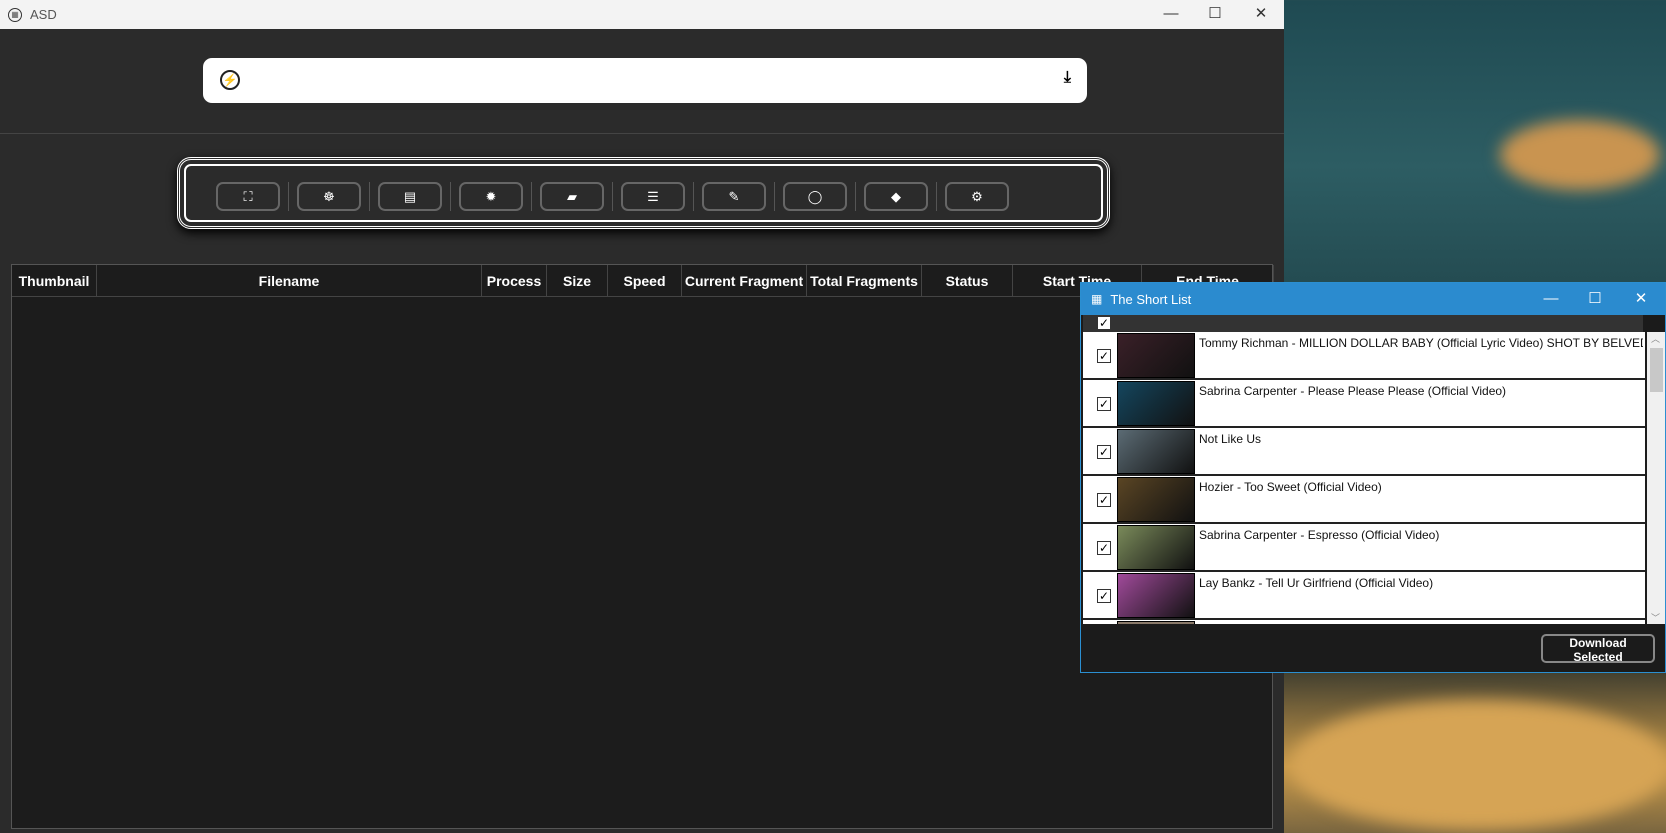 The height and width of the screenshot is (833, 1666). I want to click on column-header: Total Fragments, so click(864, 281).